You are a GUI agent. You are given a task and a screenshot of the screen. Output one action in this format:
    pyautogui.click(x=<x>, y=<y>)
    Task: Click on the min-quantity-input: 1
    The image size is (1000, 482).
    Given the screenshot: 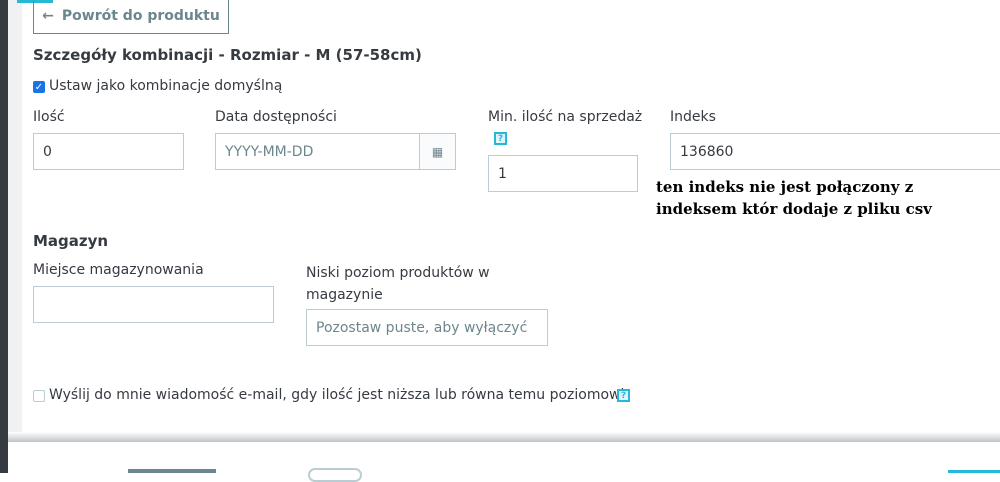 What is the action you would take?
    pyautogui.click(x=563, y=173)
    